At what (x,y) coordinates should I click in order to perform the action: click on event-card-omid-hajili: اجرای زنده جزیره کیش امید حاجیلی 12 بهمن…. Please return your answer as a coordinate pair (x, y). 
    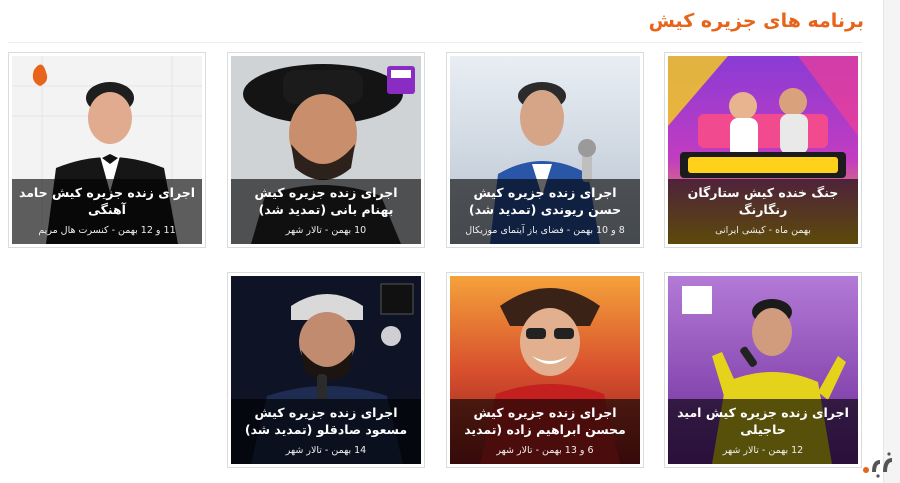
    Looking at the image, I should click on (763, 370).